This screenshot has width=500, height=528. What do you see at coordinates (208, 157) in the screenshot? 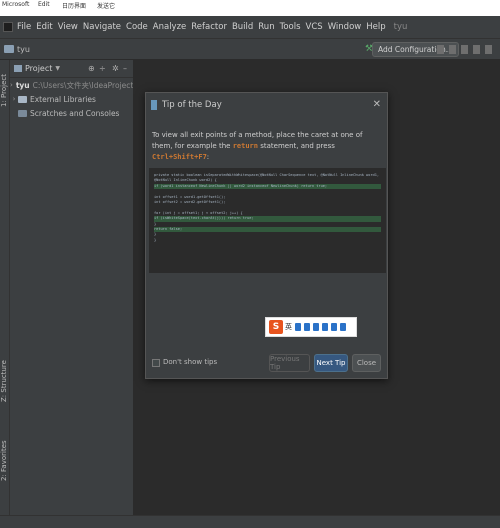
I see `tip-text-part: :` at bounding box center [208, 157].